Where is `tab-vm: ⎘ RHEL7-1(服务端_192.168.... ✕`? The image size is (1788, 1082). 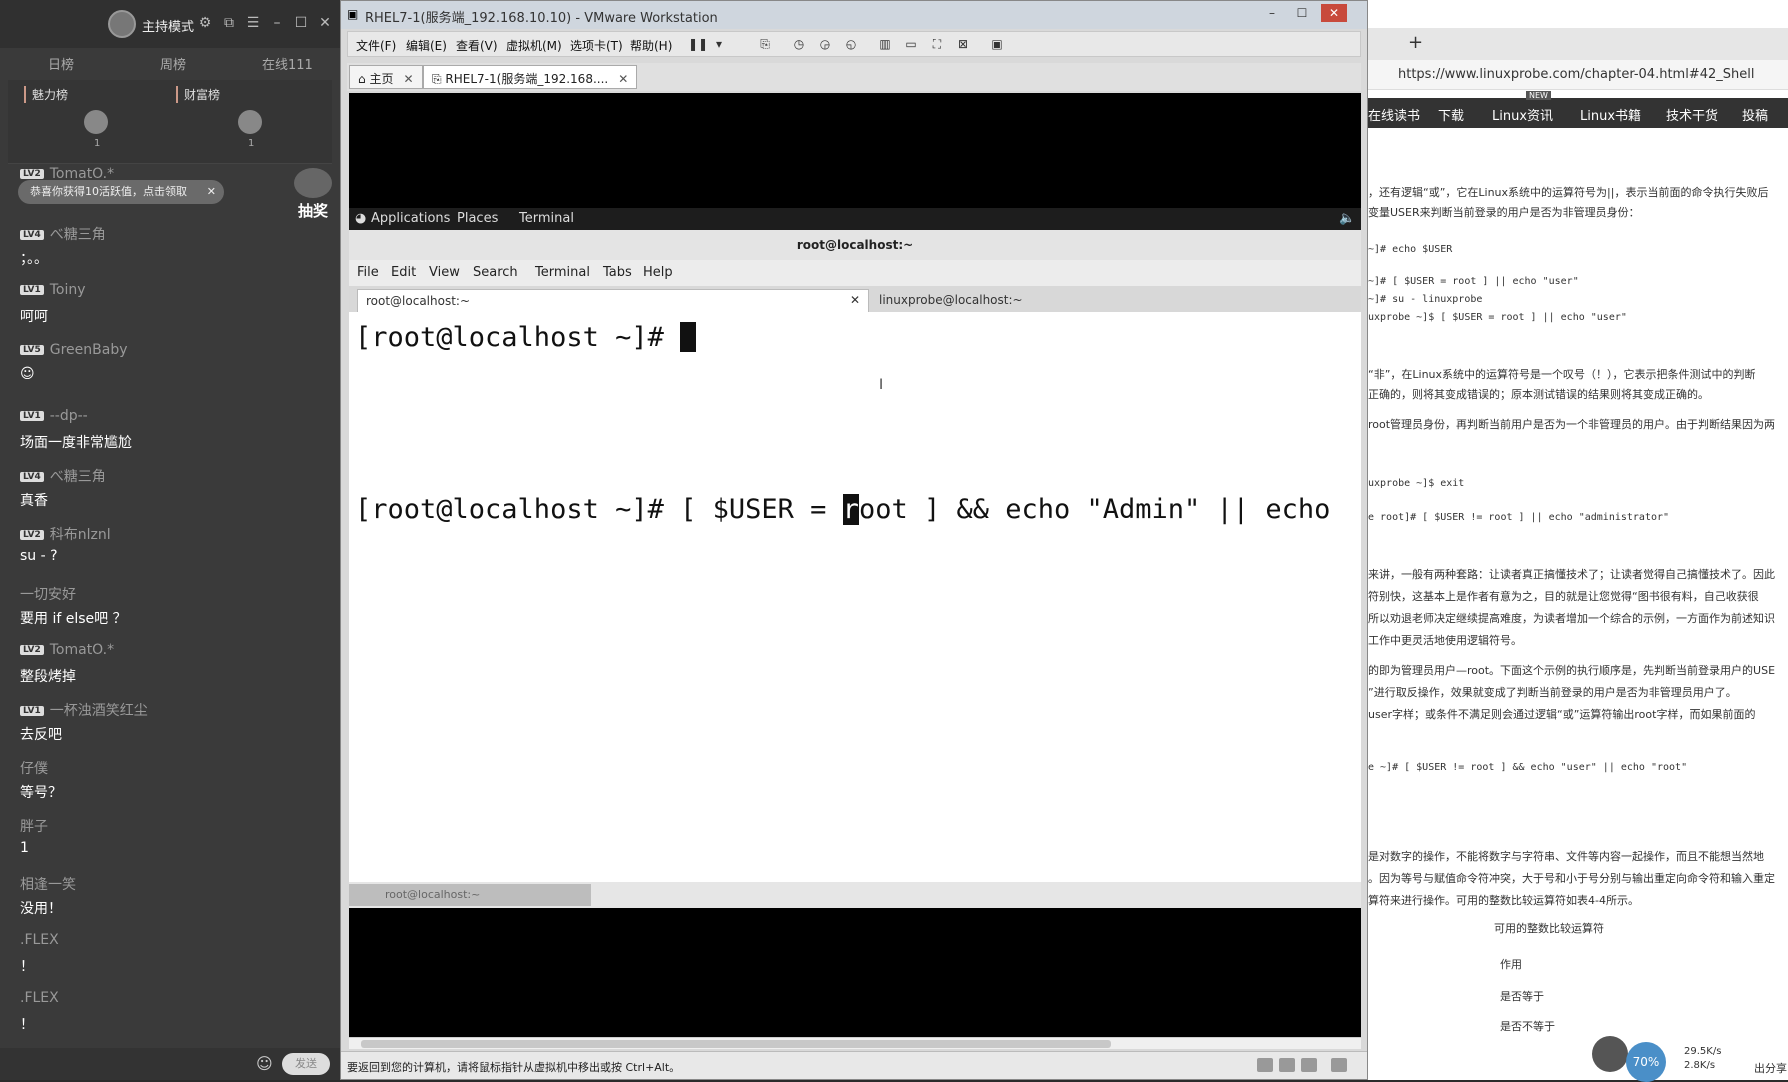 tab-vm: ⎘ RHEL7-1(服务端_192.168.... ✕ is located at coordinates (530, 77).